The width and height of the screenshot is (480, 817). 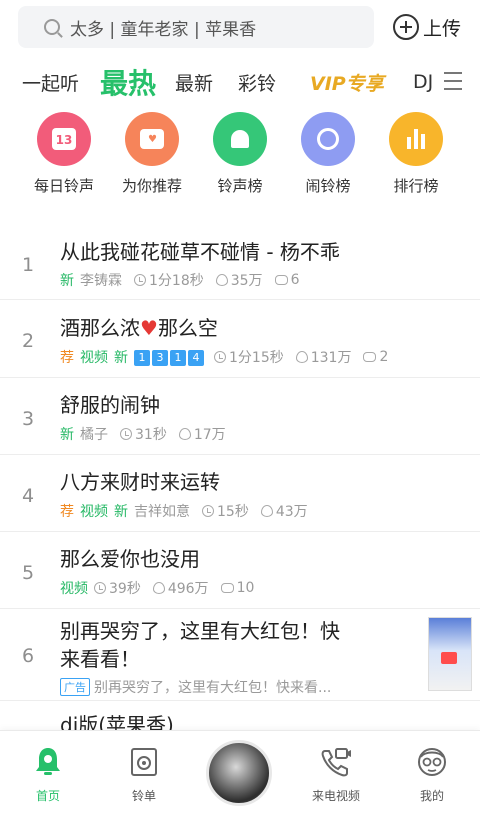 What do you see at coordinates (64, 139) in the screenshot?
I see `calendar-icon: 13` at bounding box center [64, 139].